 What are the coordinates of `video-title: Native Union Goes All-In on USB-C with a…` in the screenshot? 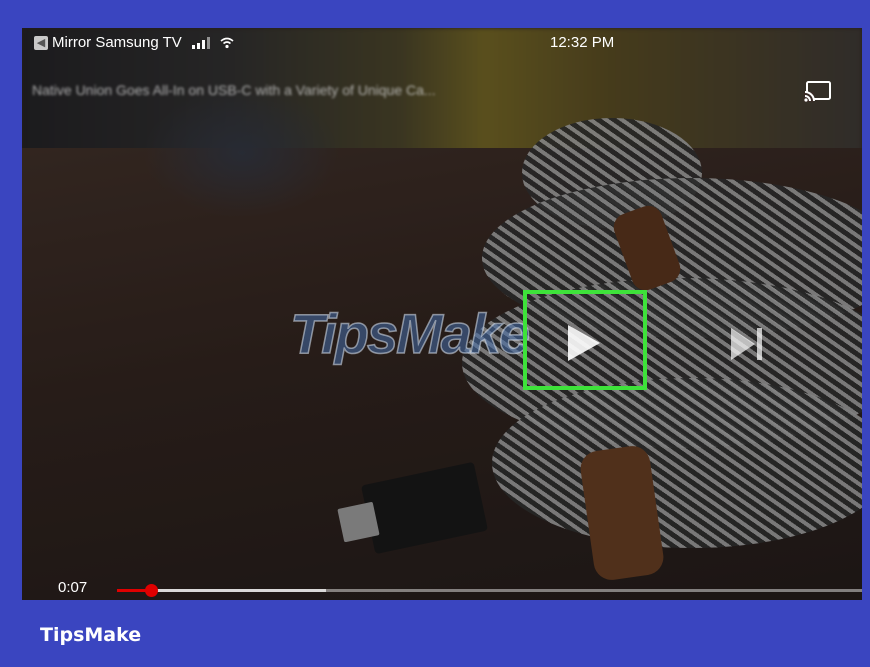 It's located at (234, 90).